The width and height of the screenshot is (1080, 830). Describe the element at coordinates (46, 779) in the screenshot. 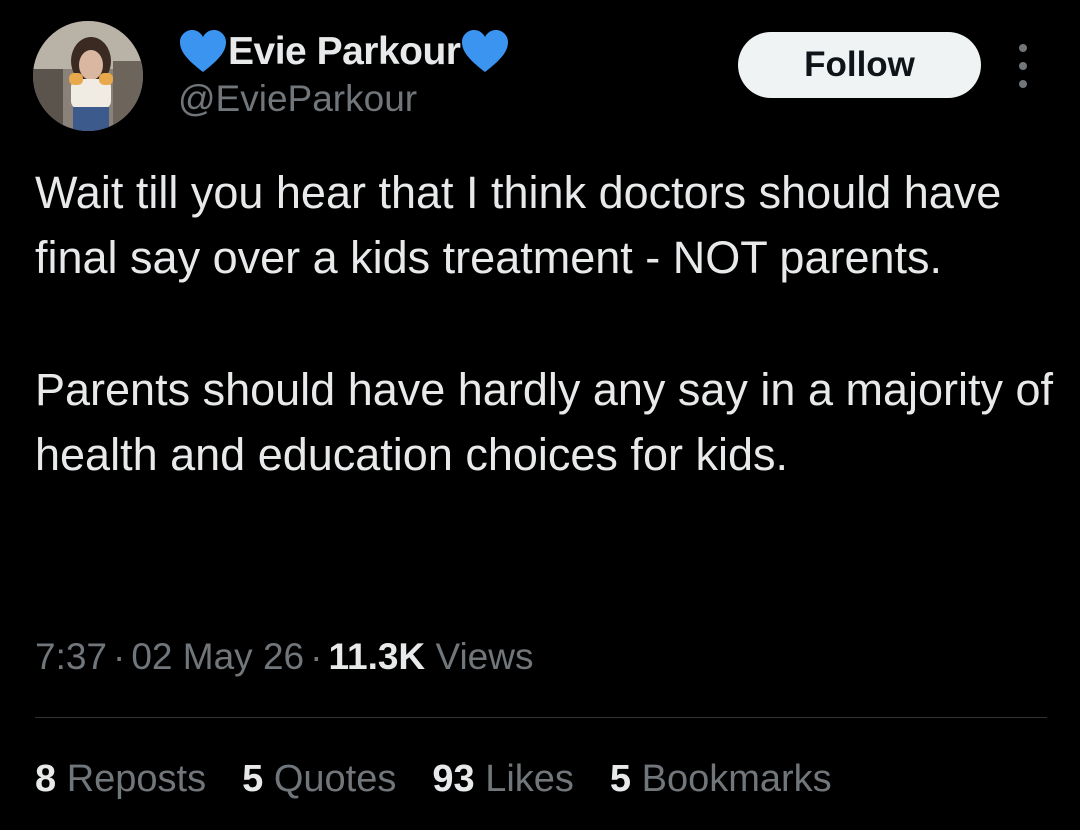

I see `reposts-count: 8` at that location.